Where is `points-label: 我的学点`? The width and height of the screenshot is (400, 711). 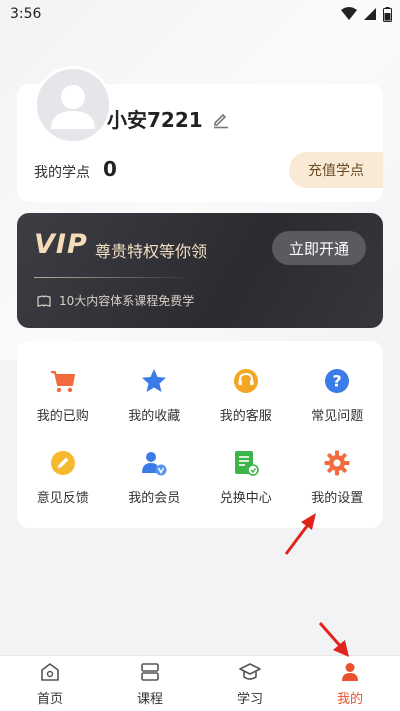
points-label: 我的学点 is located at coordinates (62, 173).